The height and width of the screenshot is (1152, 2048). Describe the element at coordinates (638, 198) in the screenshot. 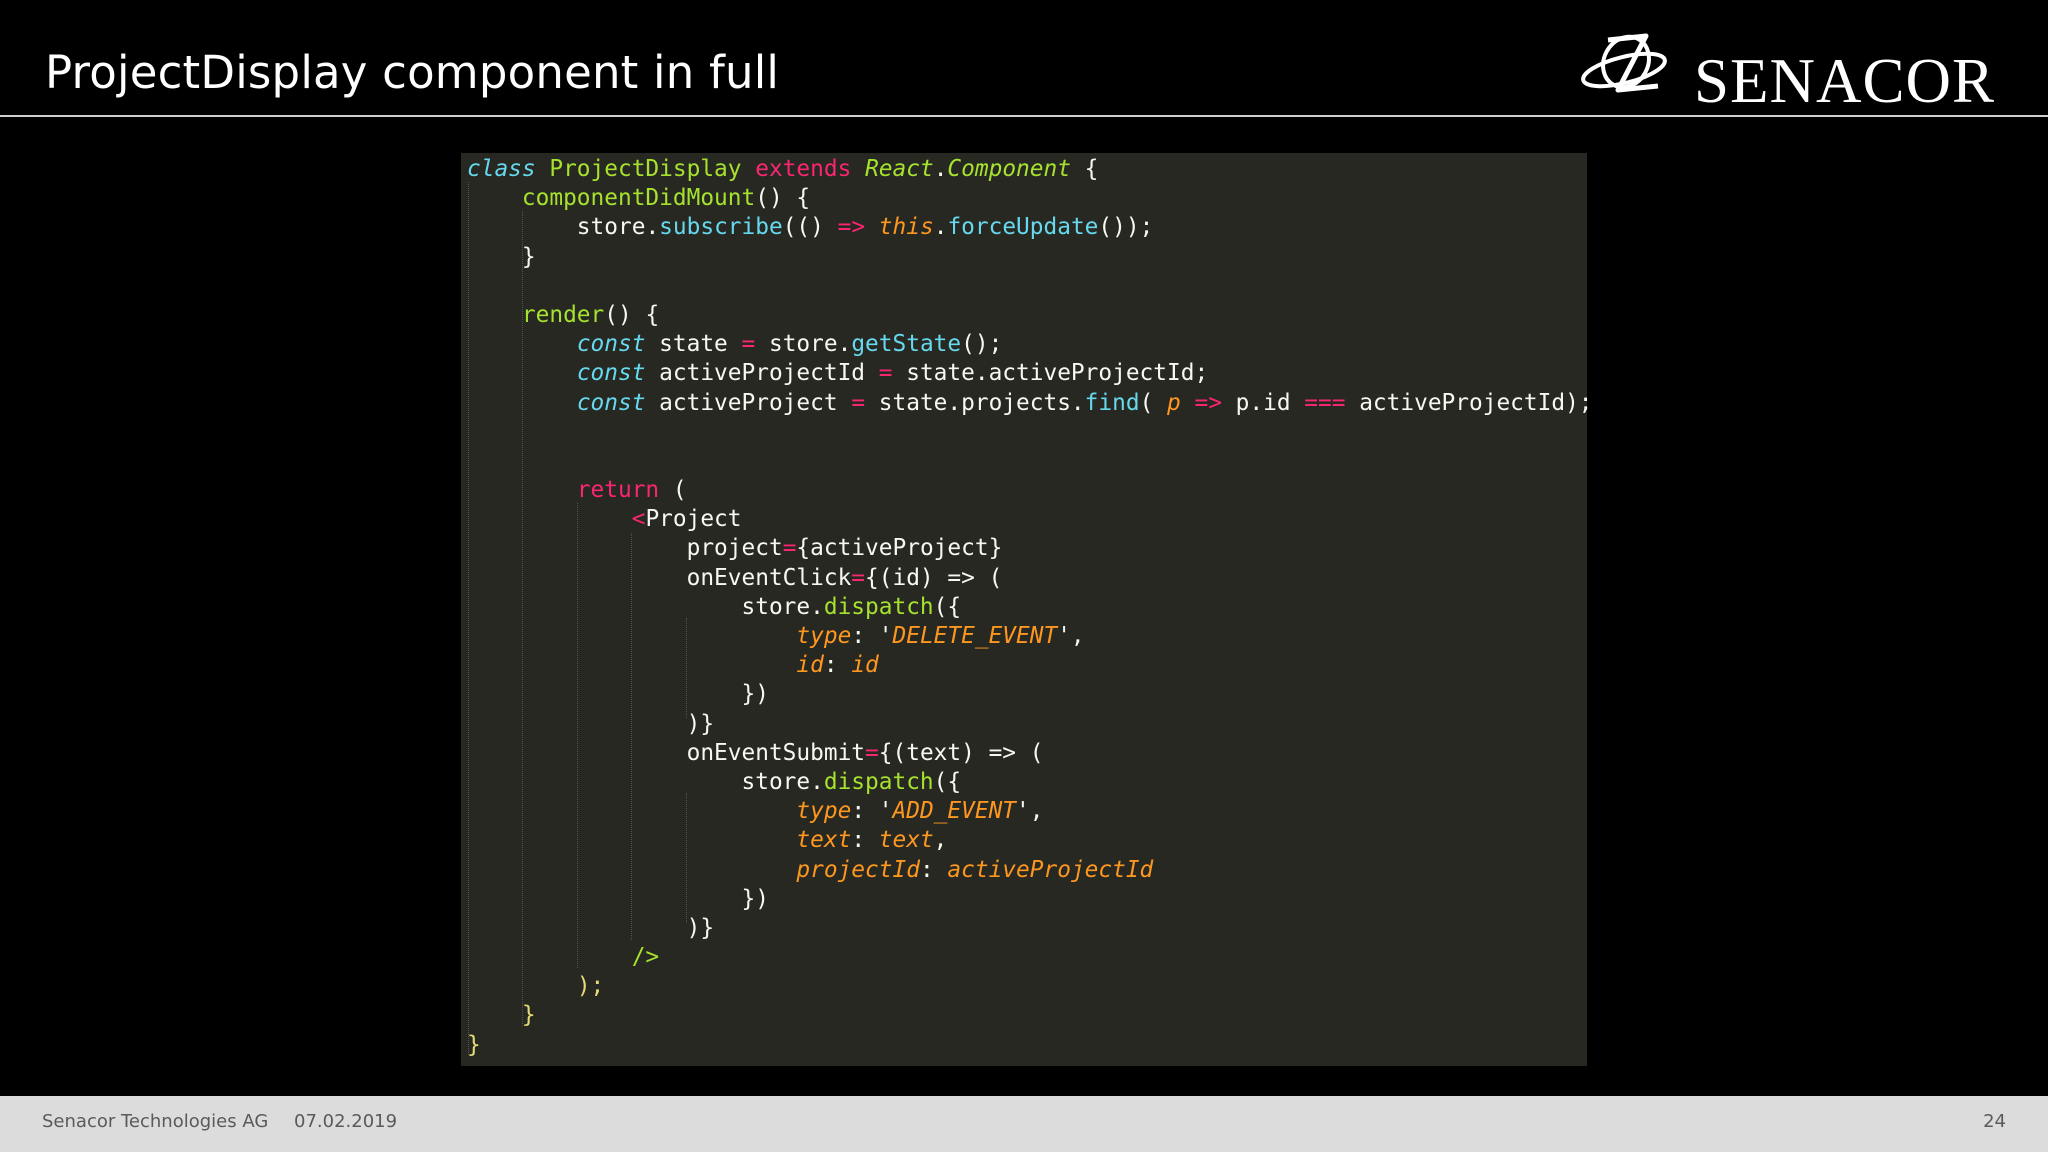

I see `code-token: componentDidMount` at that location.